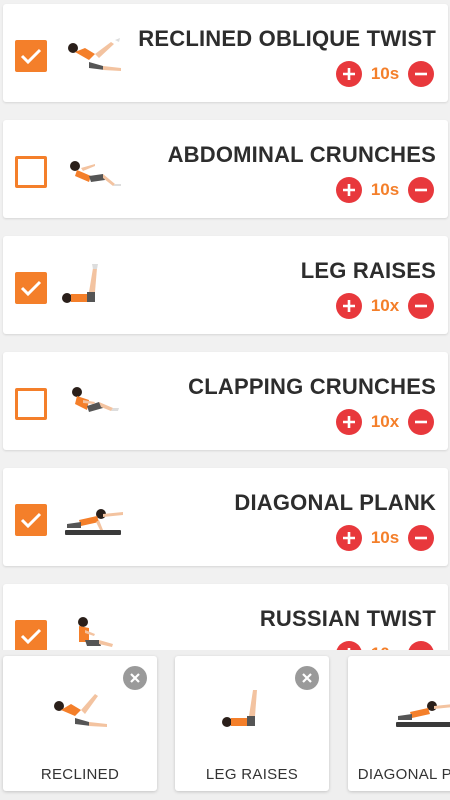 The width and height of the screenshot is (450, 800). I want to click on exercise-title: RUSSIAN TWIST, so click(347, 618).